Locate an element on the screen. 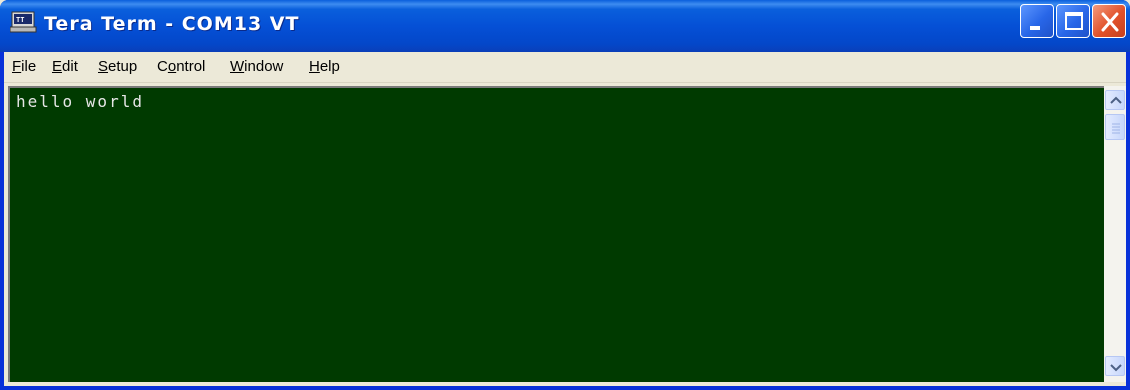  scroll-thumb is located at coordinates (1115, 127).